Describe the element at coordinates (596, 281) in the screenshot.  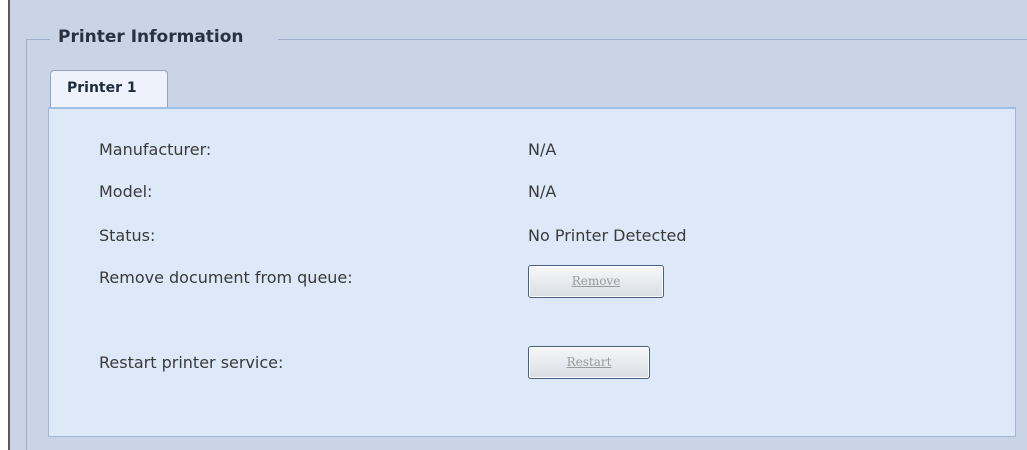
I see `remove-button: Remove` at that location.